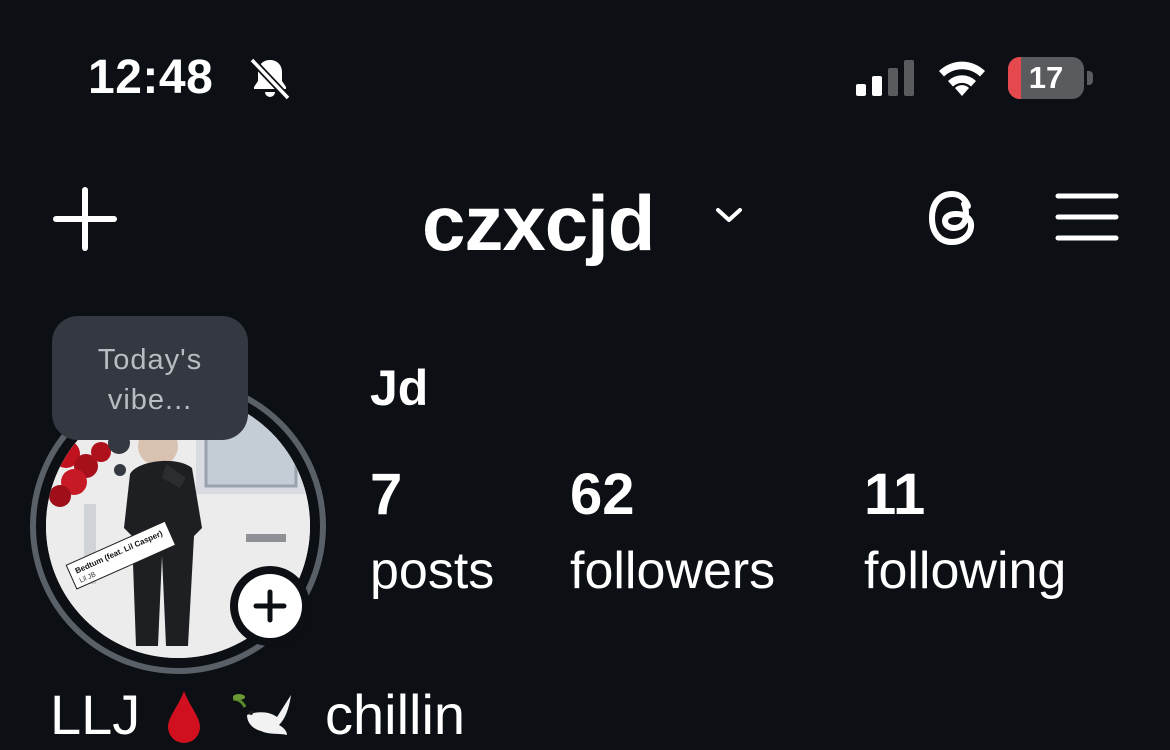  I want to click on battery-cap, so click(1090, 78).